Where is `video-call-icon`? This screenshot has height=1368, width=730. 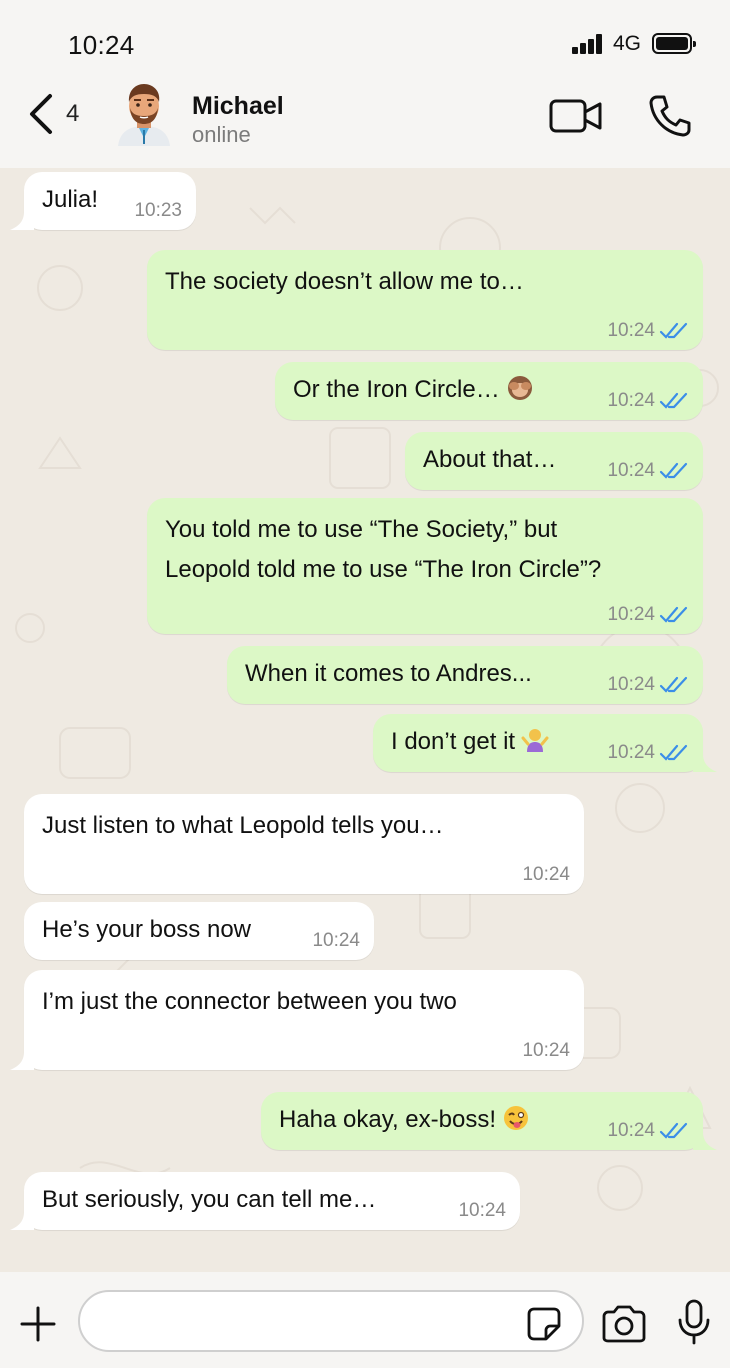 video-call-icon is located at coordinates (576, 116).